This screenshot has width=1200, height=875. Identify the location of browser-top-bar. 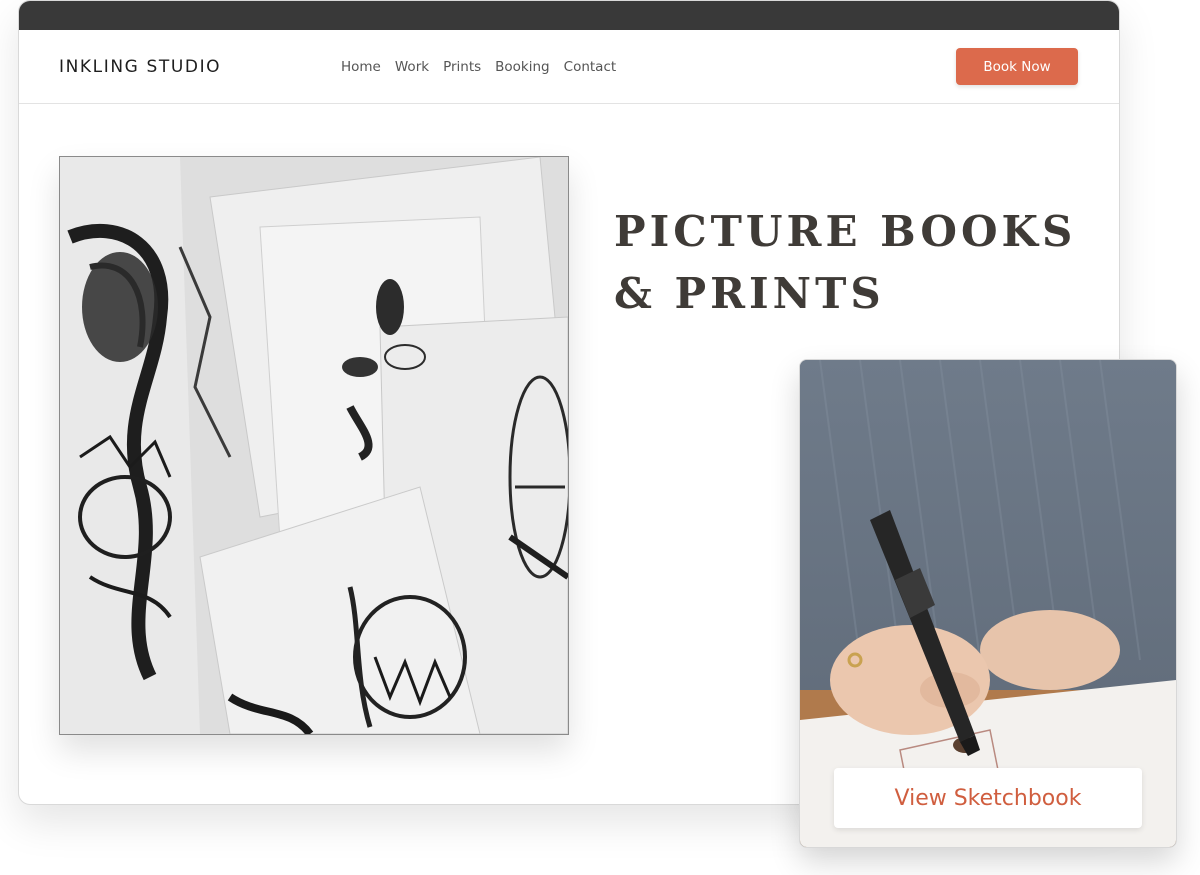
(569, 15).